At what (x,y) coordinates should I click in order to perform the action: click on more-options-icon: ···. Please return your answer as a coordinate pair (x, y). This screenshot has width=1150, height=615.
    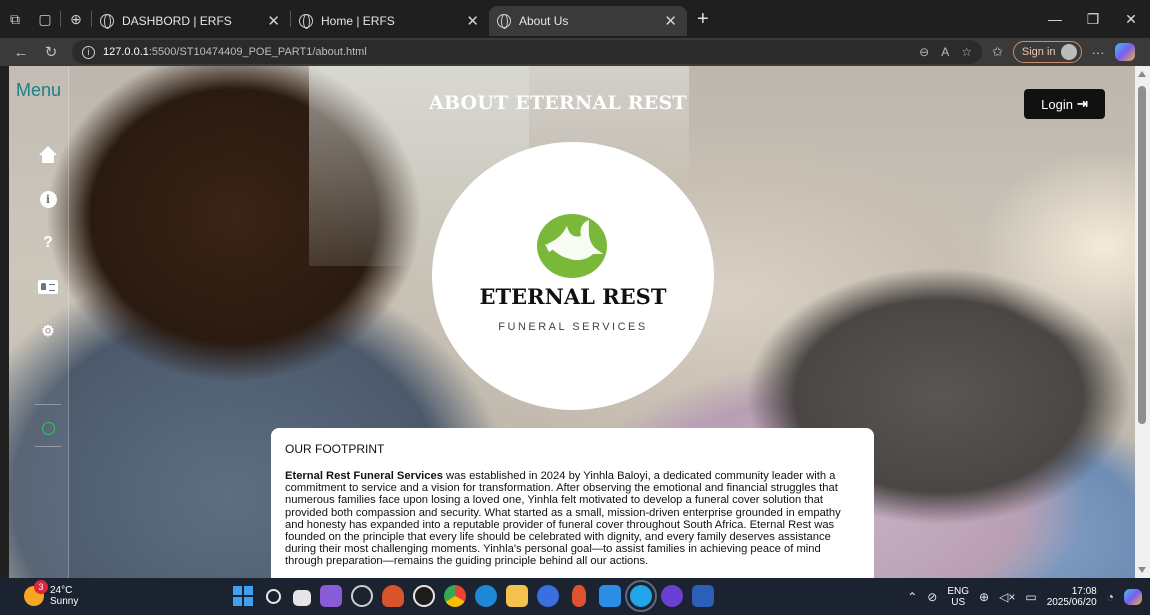
    Looking at the image, I should click on (1098, 52).